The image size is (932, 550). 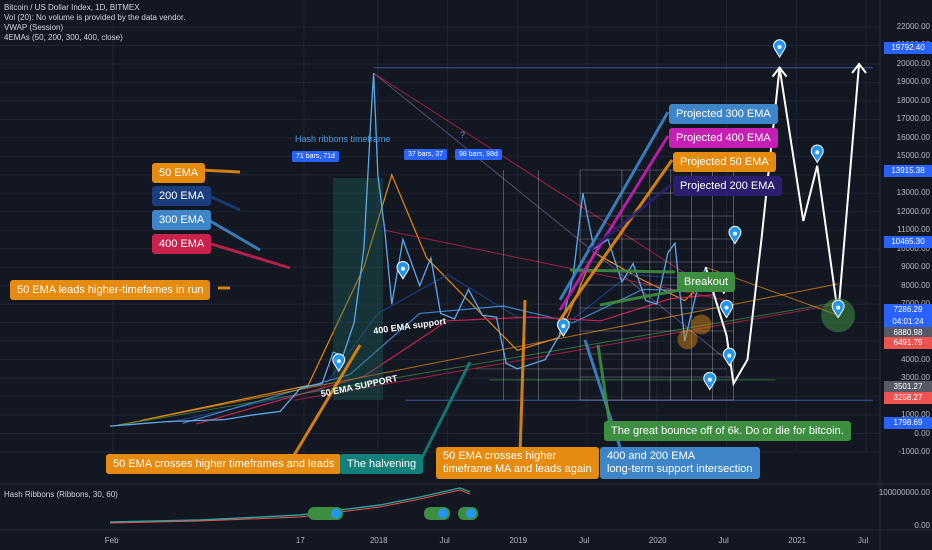 What do you see at coordinates (657, 540) in the screenshot?
I see `x-tick-label: 2020` at bounding box center [657, 540].